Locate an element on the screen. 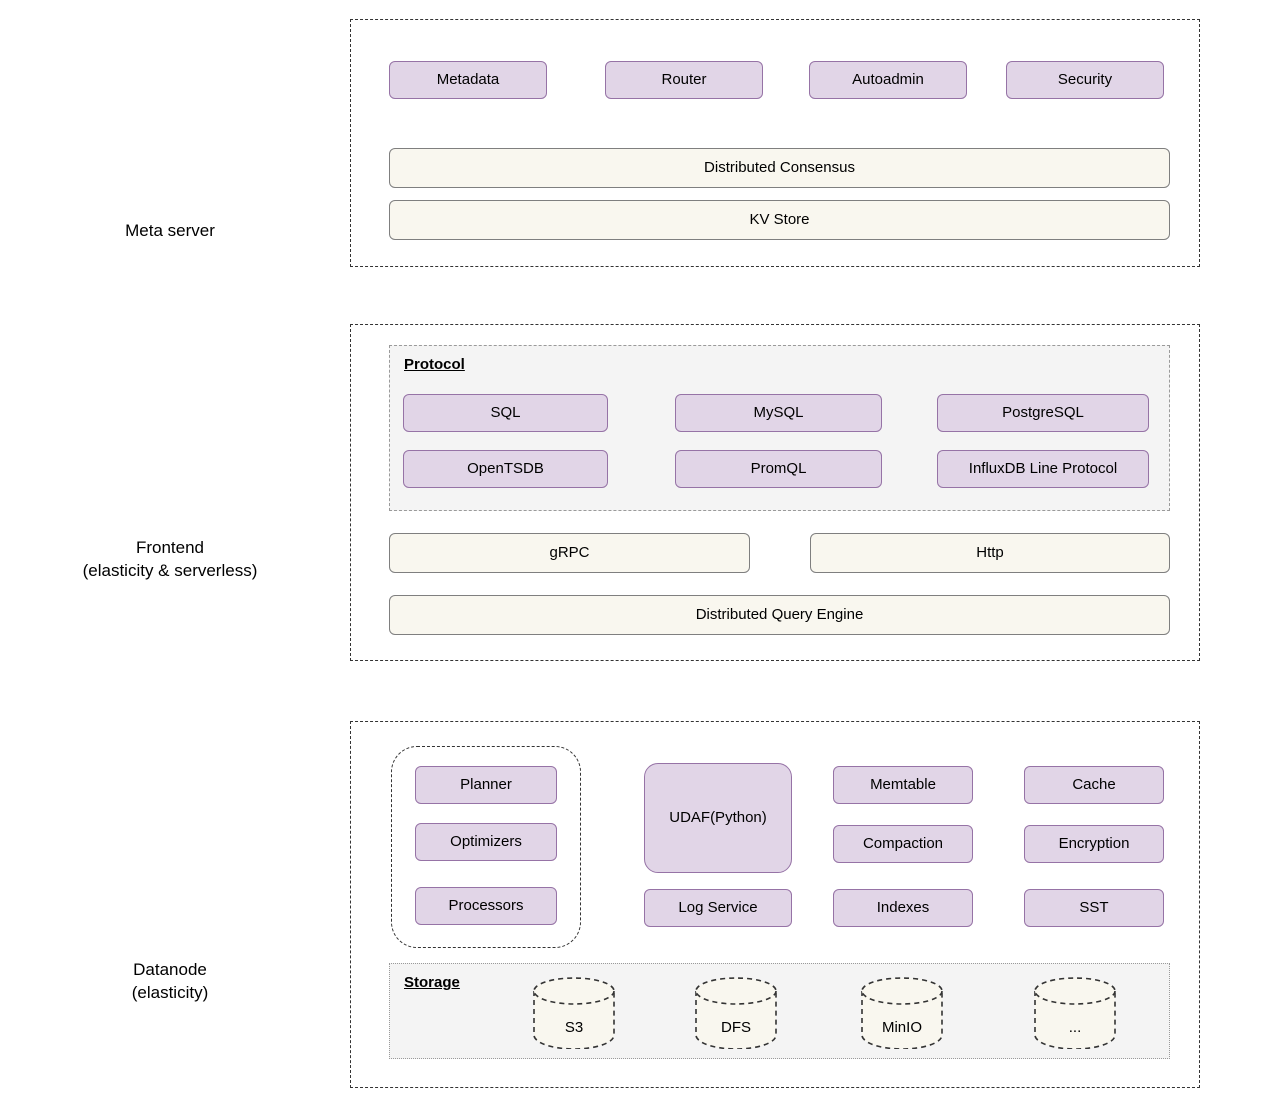 This screenshot has height=1106, width=1280. node-cache: Cache is located at coordinates (1094, 785).